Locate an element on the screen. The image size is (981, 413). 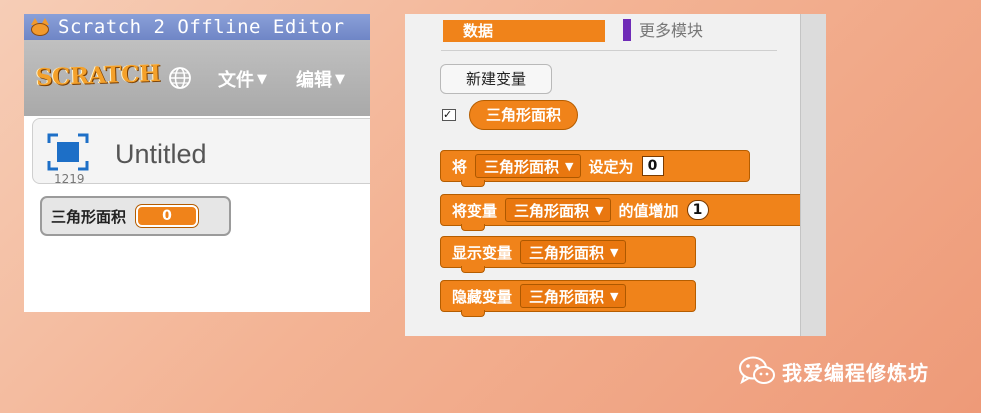
menu-file-label: 文件 is located at coordinates (236, 80).